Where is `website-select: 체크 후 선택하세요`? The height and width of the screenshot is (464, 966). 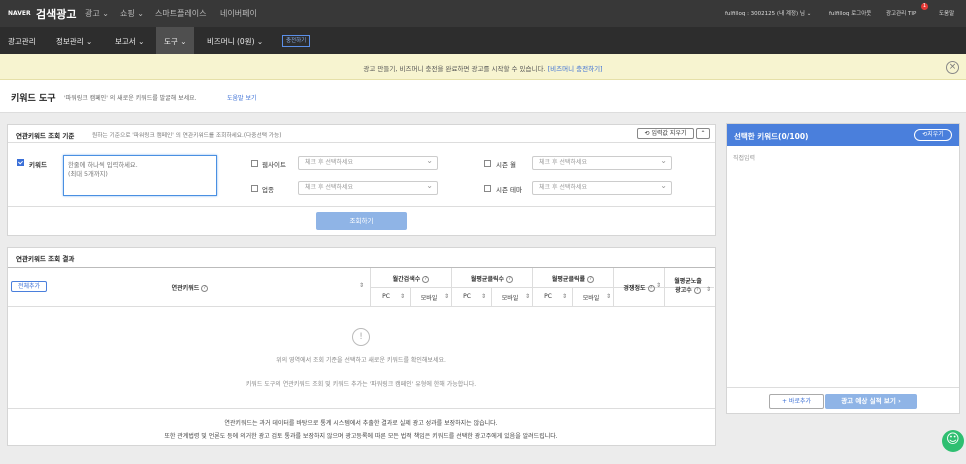 website-select: 체크 후 선택하세요 is located at coordinates (368, 162).